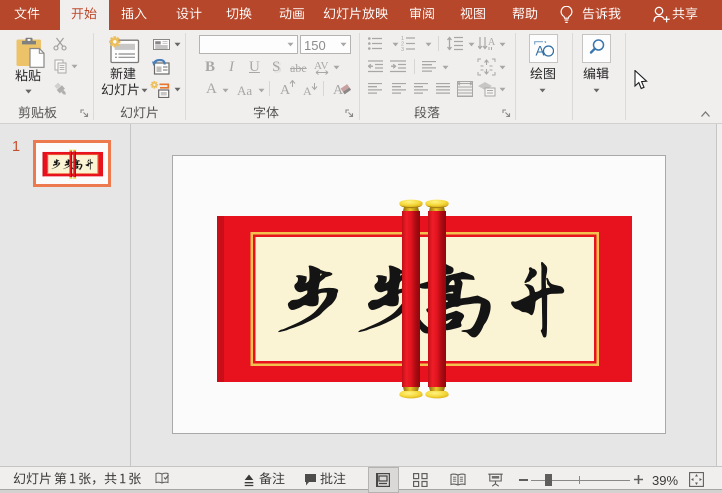  What do you see at coordinates (321, 66) in the screenshot?
I see `svg-text: AV` at bounding box center [321, 66].